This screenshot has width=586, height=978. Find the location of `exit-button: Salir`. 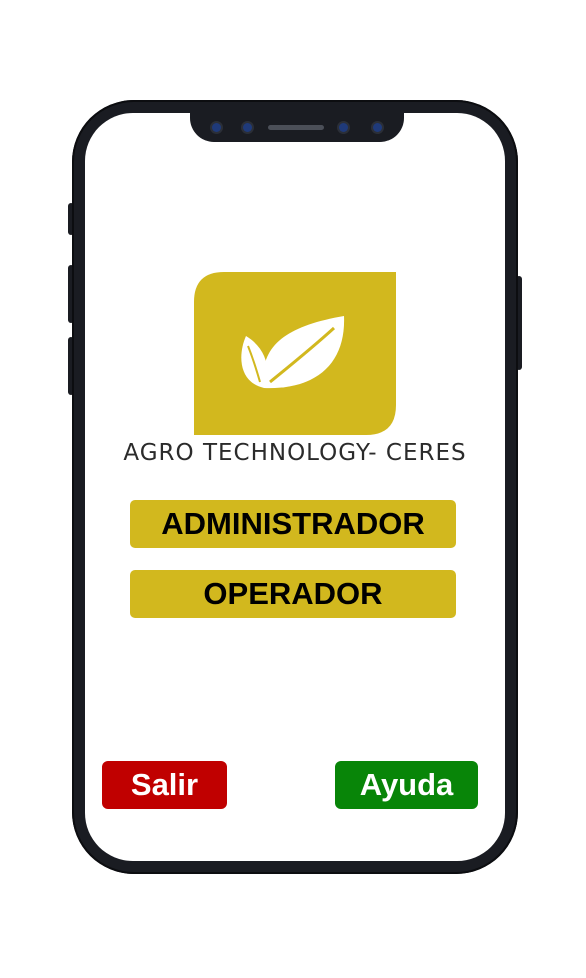

exit-button: Salir is located at coordinates (164, 785).